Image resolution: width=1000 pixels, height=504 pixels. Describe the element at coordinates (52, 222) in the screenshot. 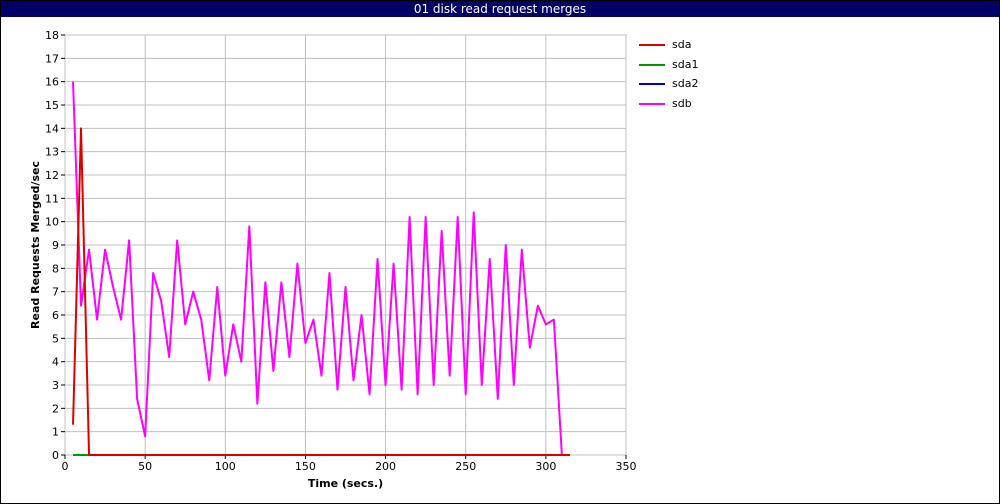

I see `y-tick-label: 10` at that location.